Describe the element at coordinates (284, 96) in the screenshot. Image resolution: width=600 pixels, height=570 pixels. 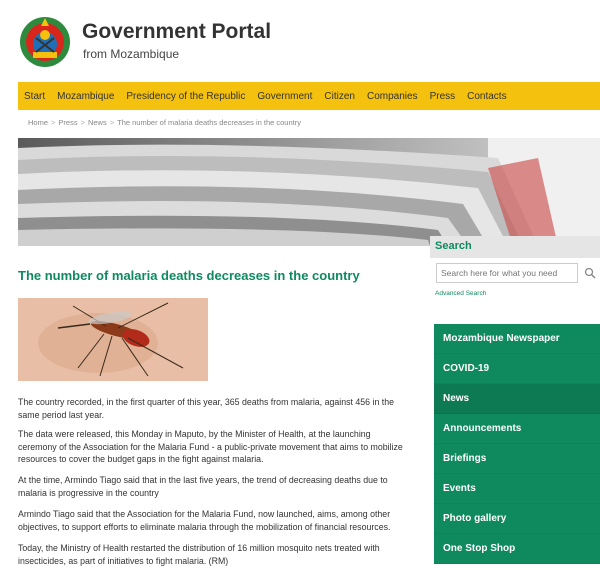
I see `nav-item-government: Government` at that location.